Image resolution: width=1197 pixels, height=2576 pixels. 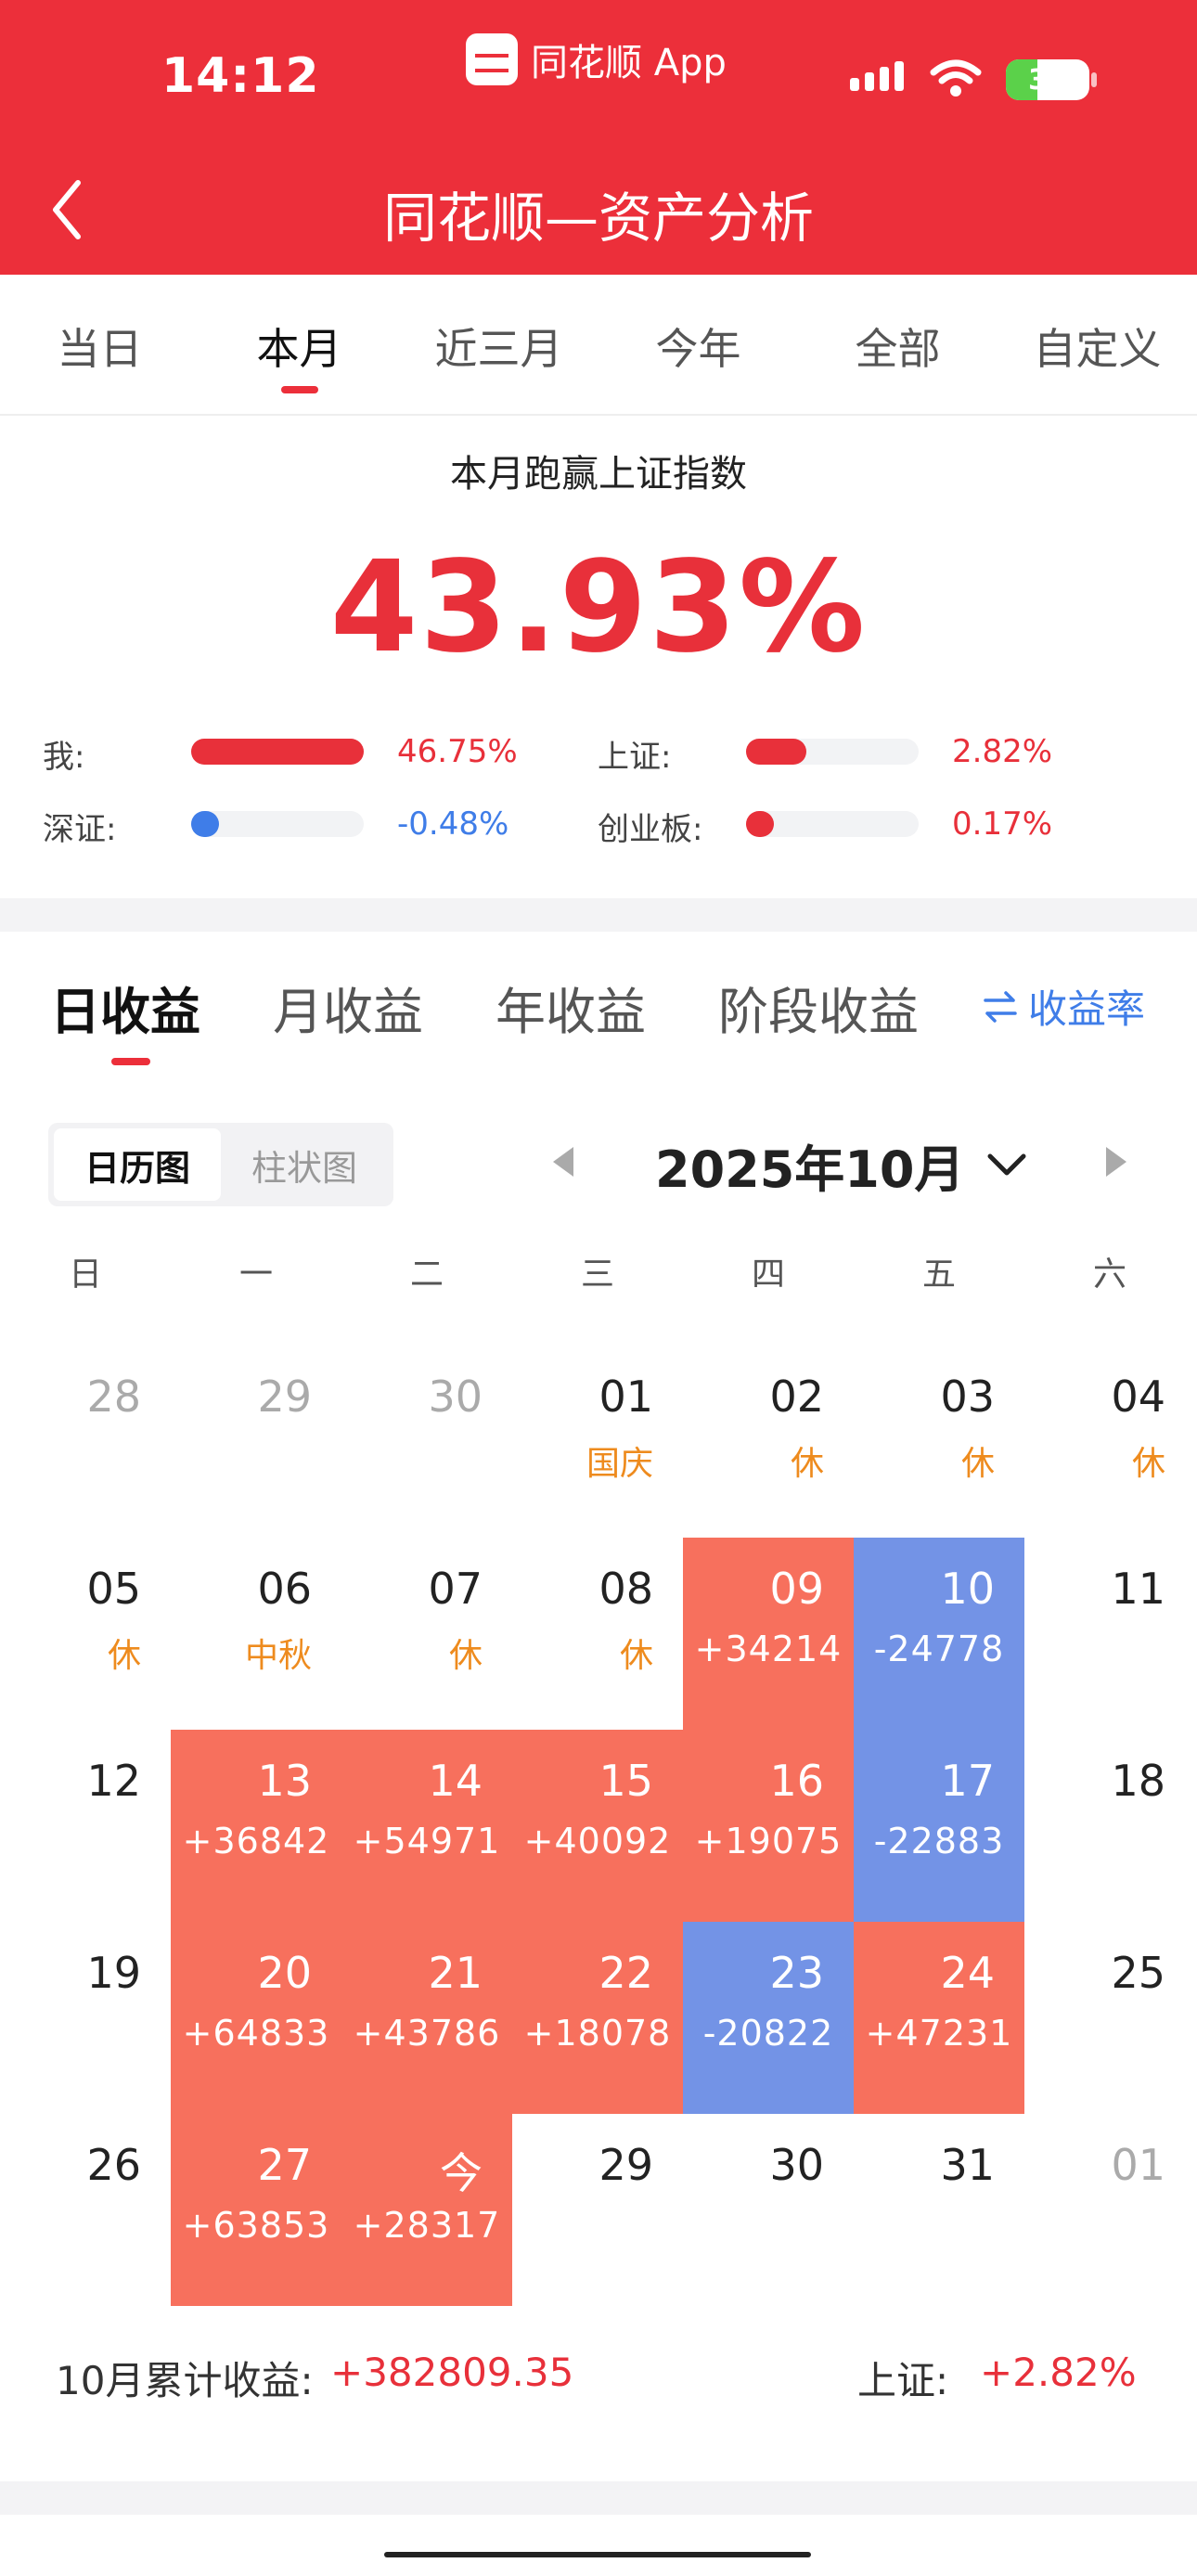 I want to click on calendar-day: 23 -20822, so click(x=769, y=2018).